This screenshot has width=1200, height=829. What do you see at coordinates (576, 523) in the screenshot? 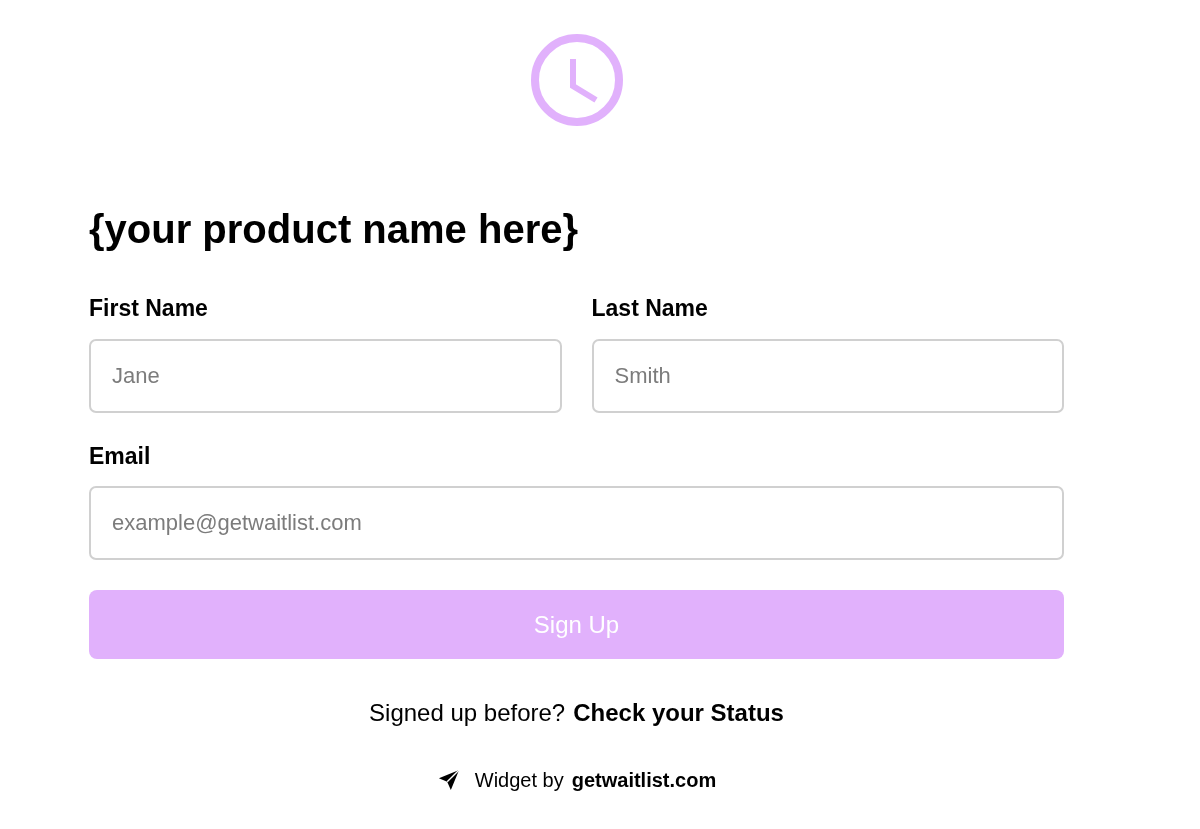
I see `email-field: example@getwaitlist.com` at bounding box center [576, 523].